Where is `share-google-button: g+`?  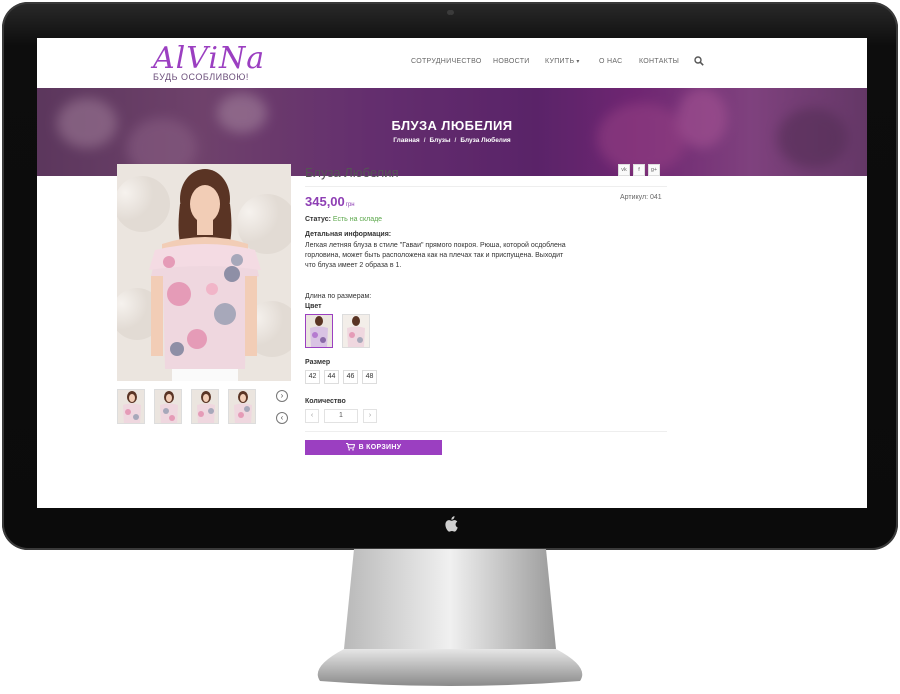 share-google-button: g+ is located at coordinates (654, 170).